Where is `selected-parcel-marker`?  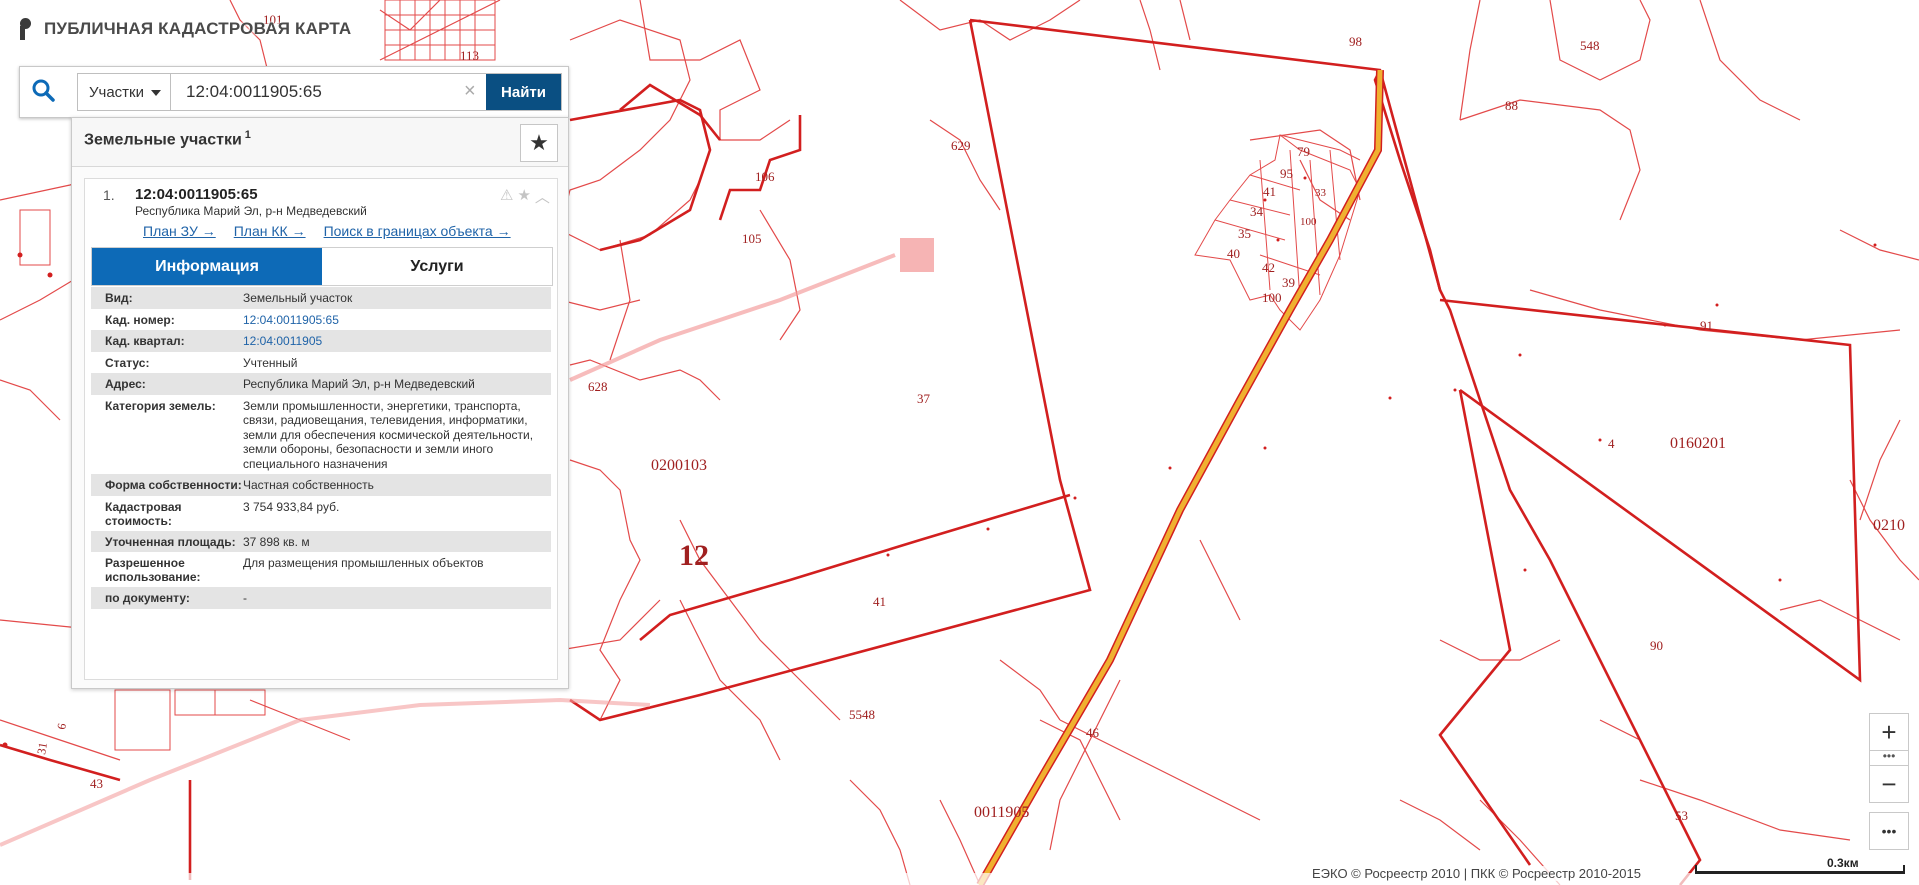 selected-parcel-marker is located at coordinates (917, 255).